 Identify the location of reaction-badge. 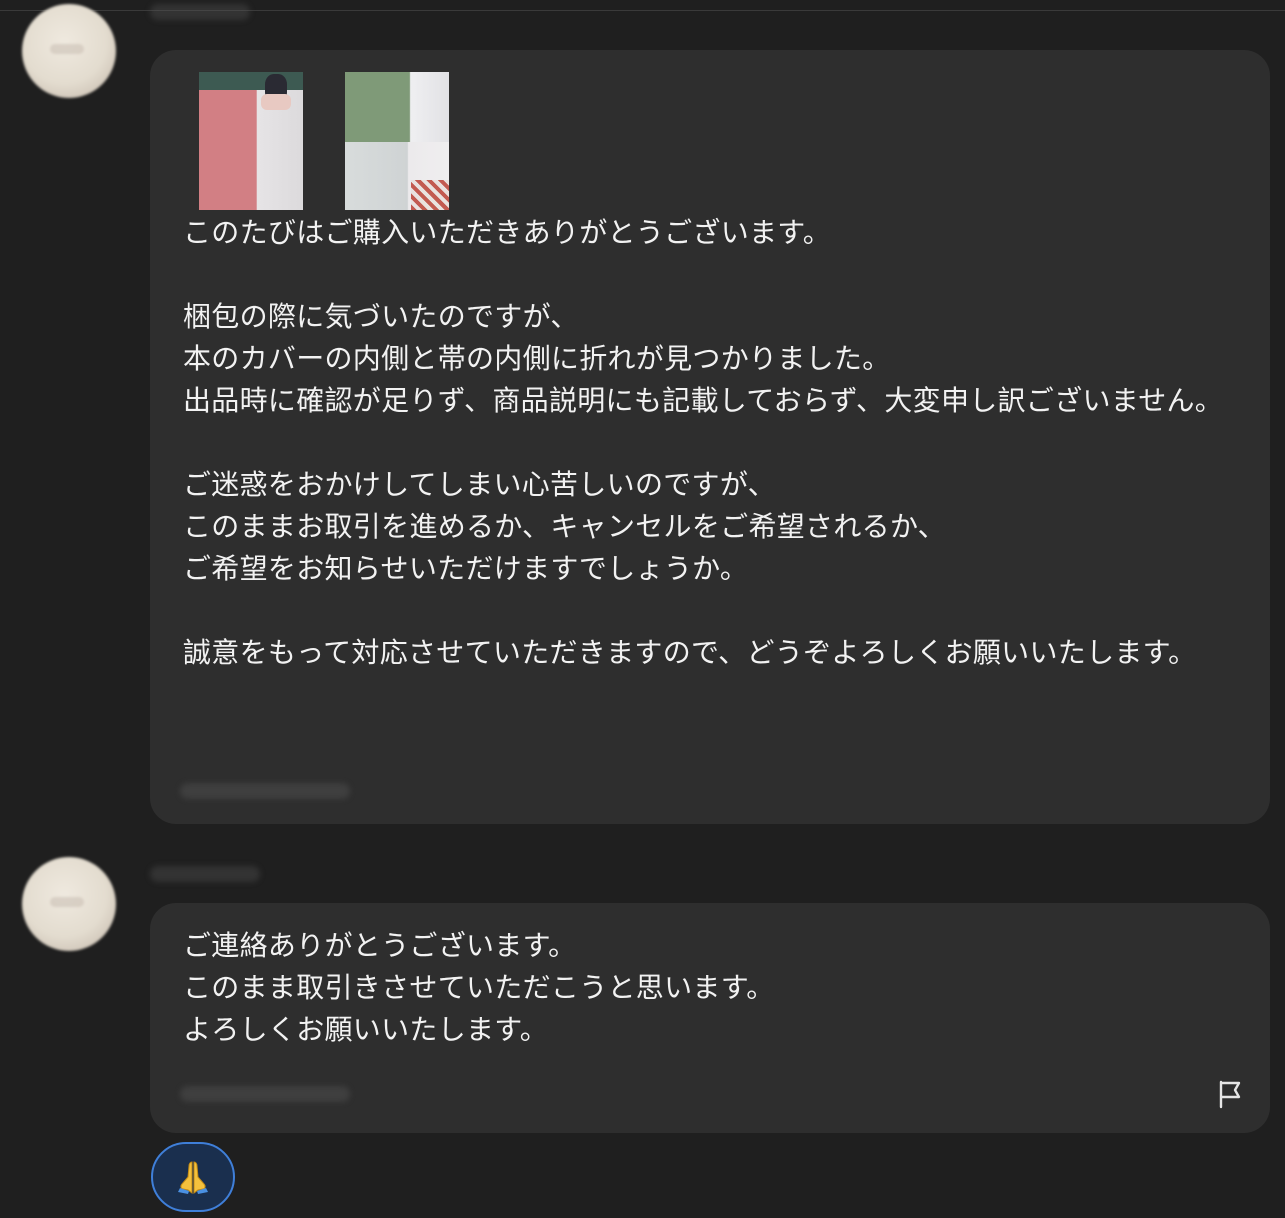
(193, 1177).